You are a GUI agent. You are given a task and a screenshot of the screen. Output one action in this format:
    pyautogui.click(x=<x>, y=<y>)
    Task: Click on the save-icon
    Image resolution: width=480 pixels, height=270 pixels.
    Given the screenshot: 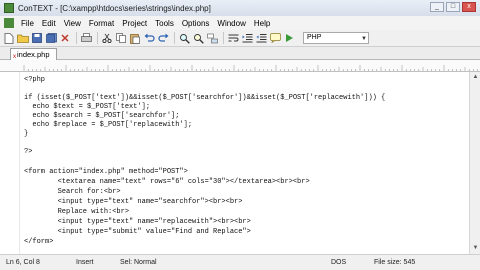 What is the action you would take?
    pyautogui.click(x=37, y=38)
    